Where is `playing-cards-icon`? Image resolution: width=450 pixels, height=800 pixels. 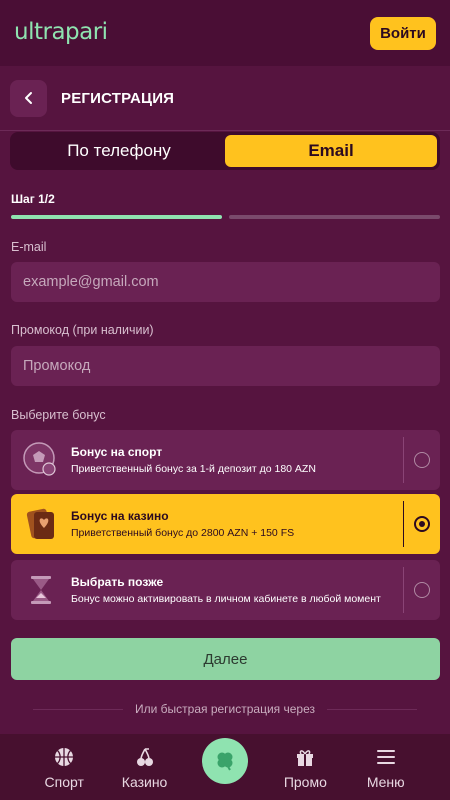
playing-cards-icon is located at coordinates (41, 524).